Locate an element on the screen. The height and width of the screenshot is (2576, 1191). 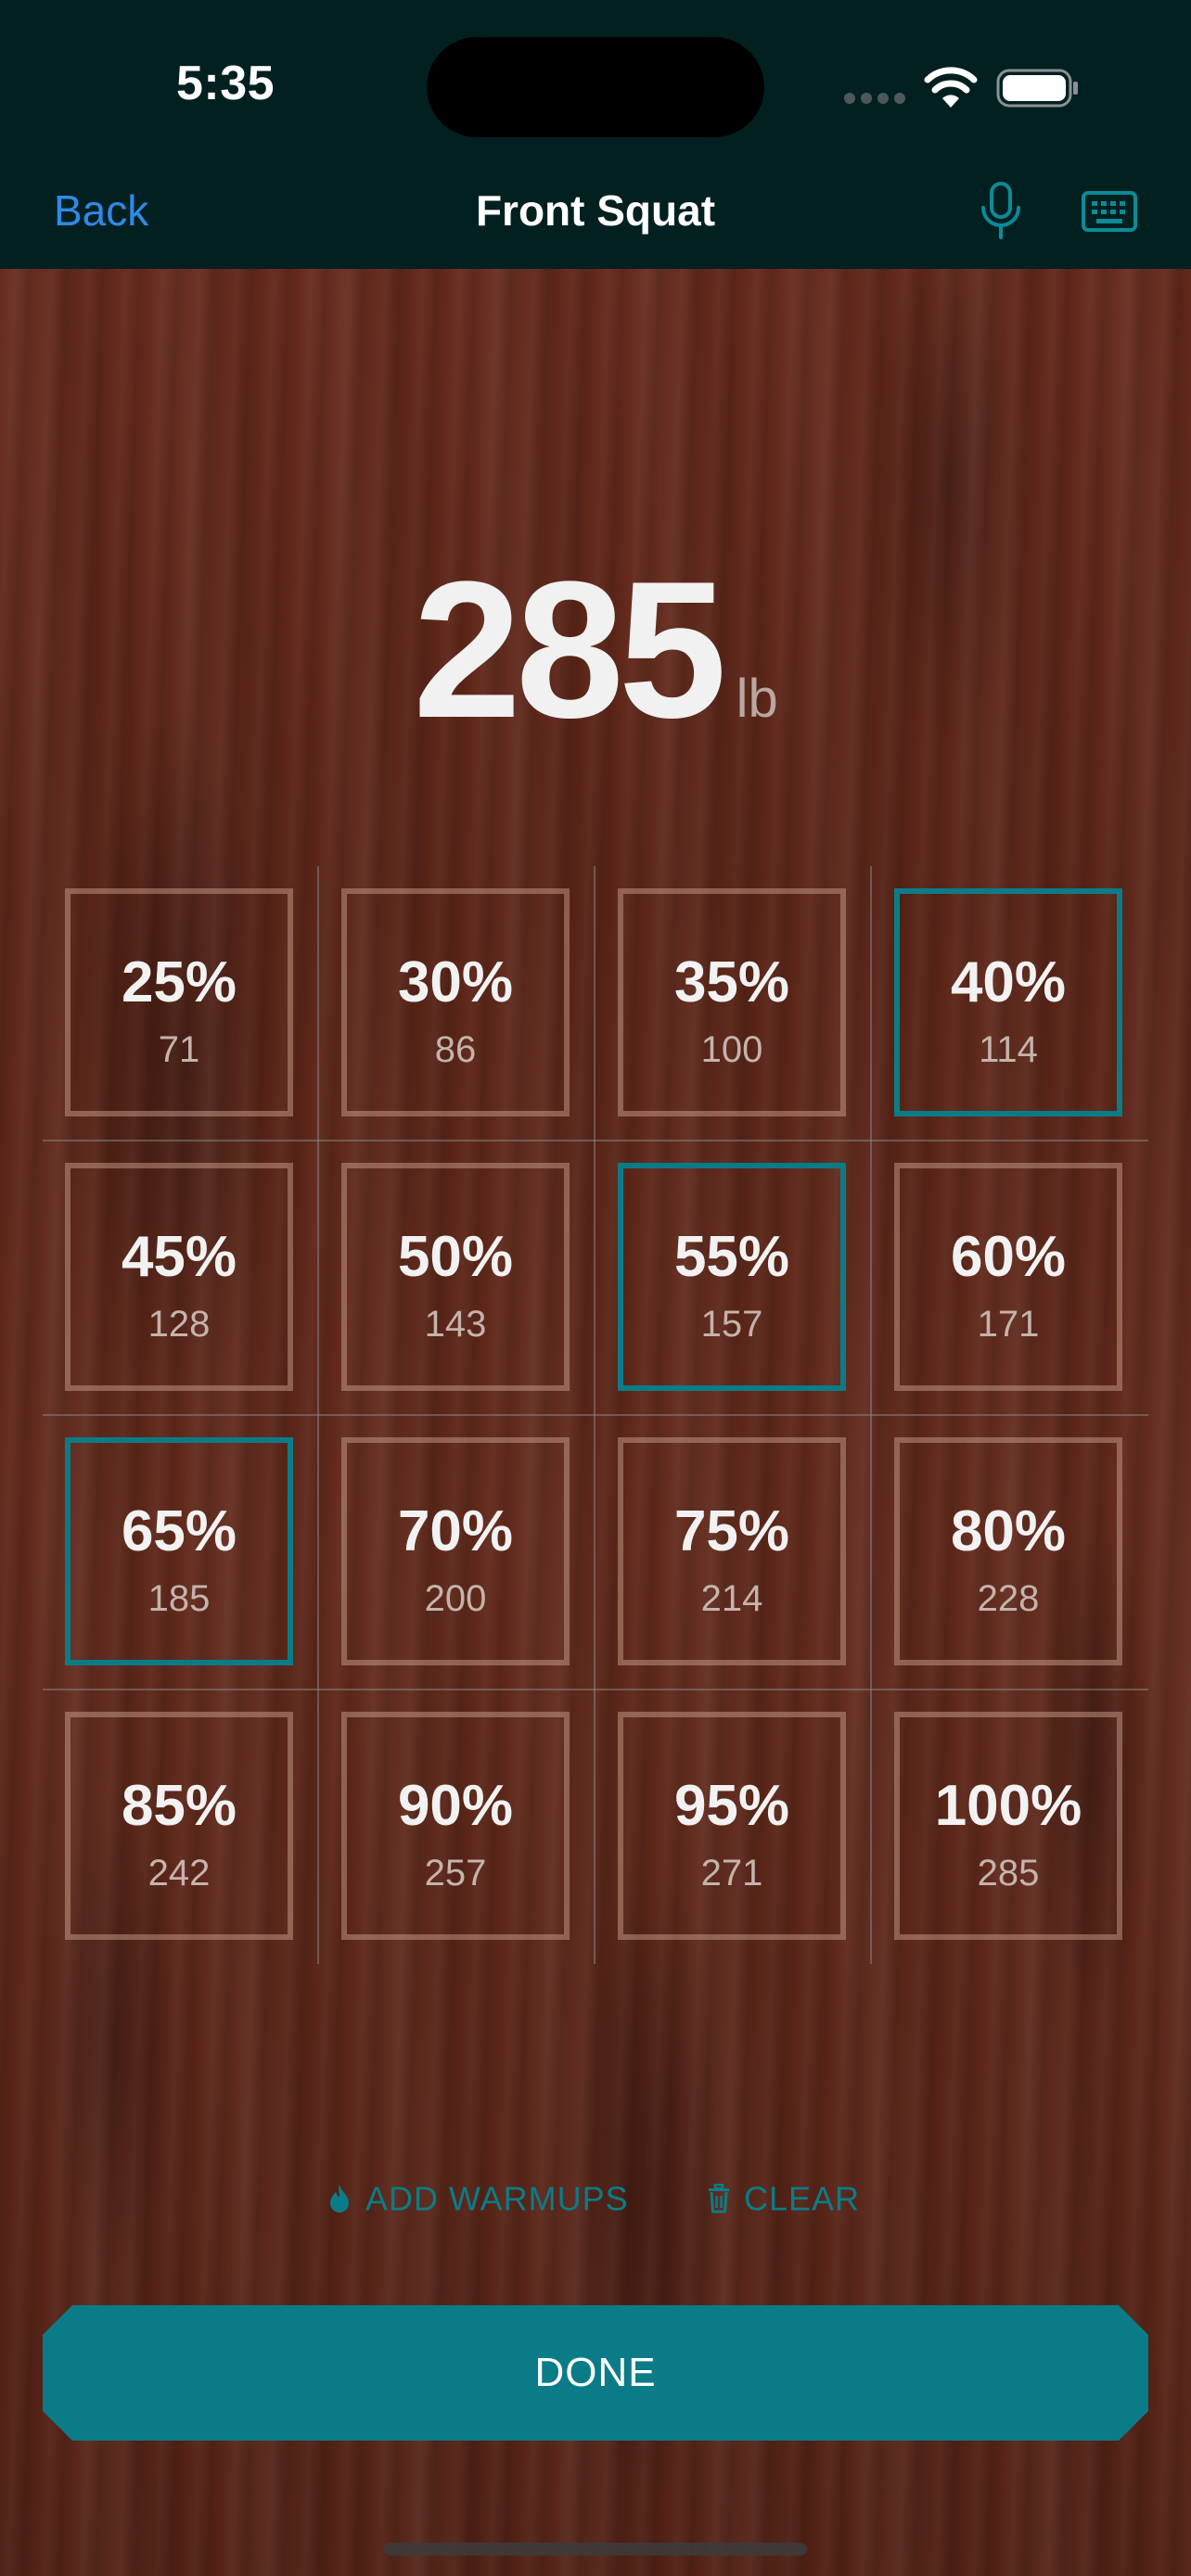
percentage-cell: 80% 228 is located at coordinates (1008, 1551).